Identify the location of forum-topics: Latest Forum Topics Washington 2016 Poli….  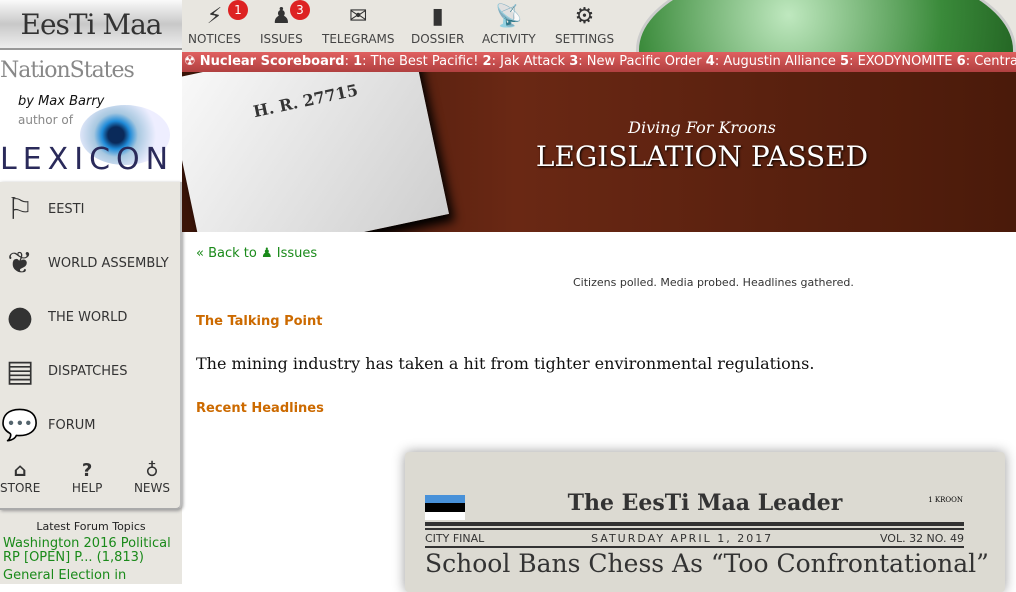
(91, 551).